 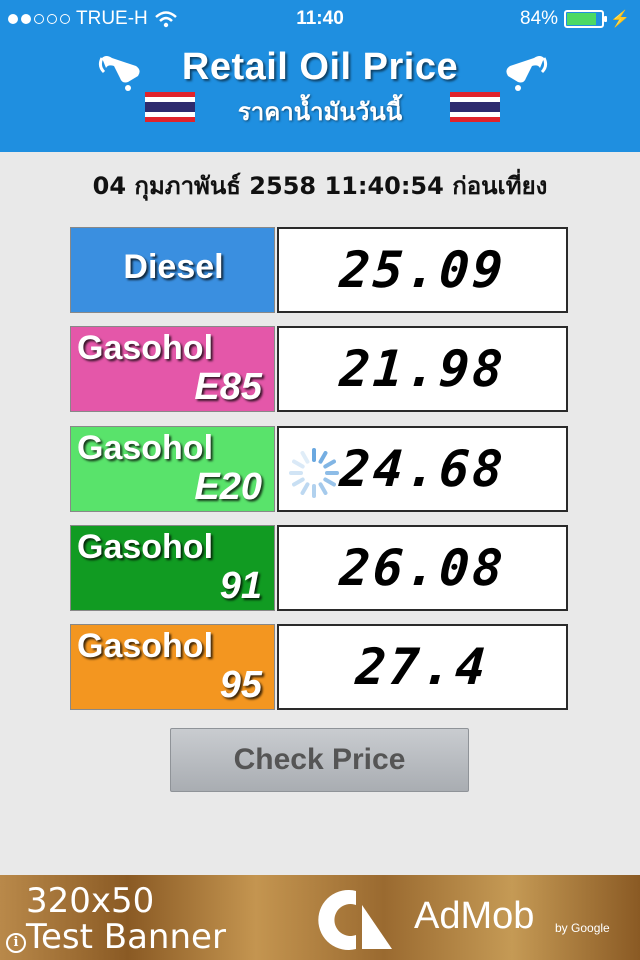 I want to click on admob-logo-icon, so click(x=355, y=920).